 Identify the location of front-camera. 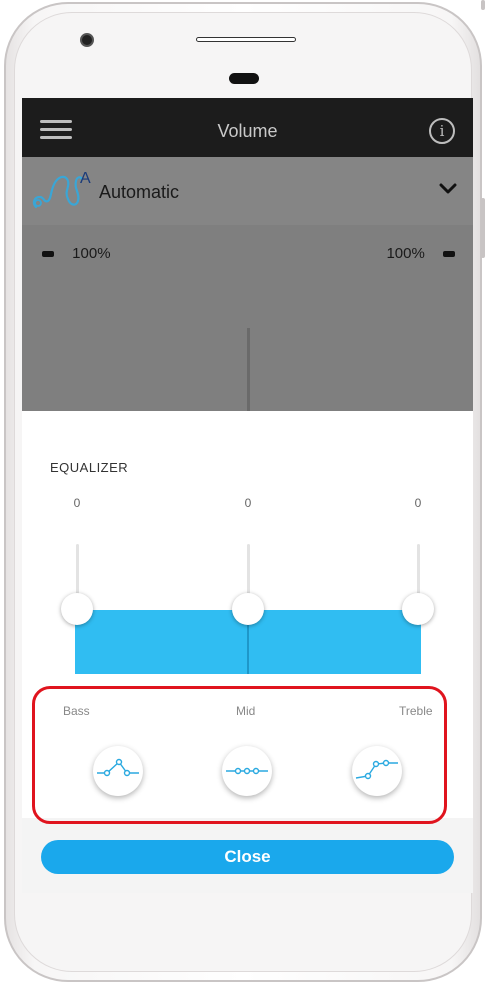
(87, 40).